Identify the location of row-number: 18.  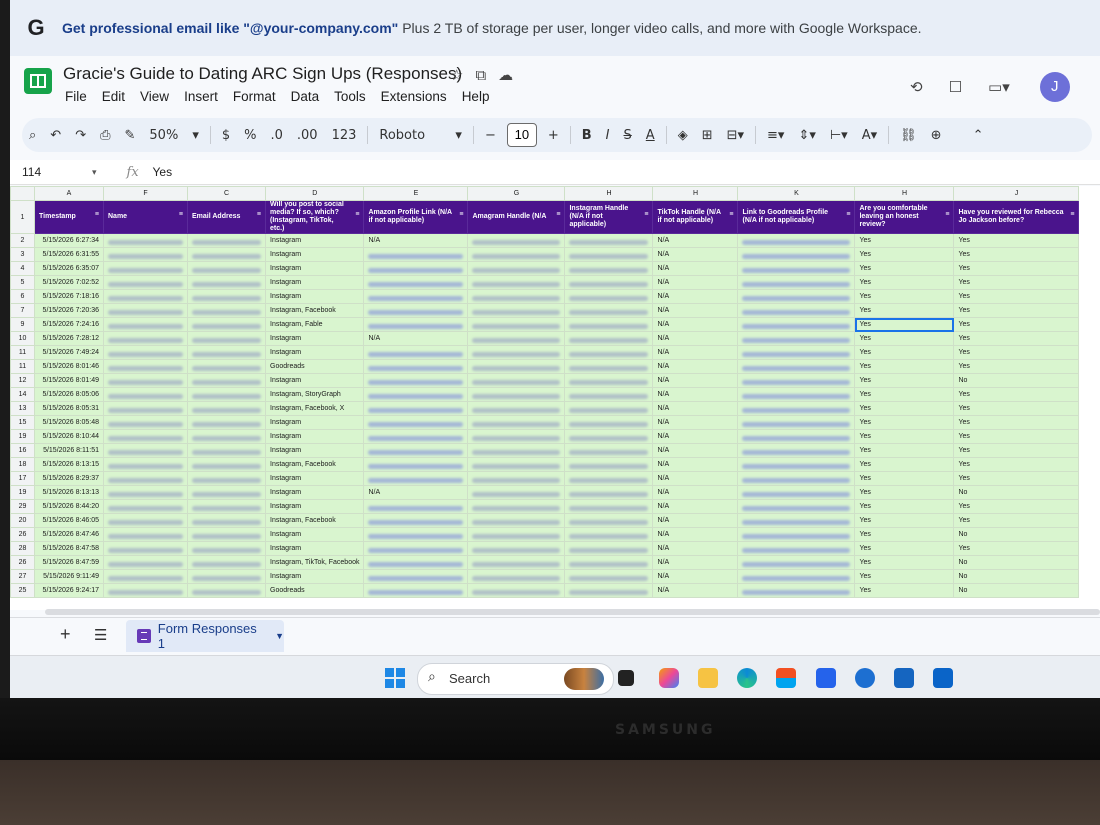
(22, 464).